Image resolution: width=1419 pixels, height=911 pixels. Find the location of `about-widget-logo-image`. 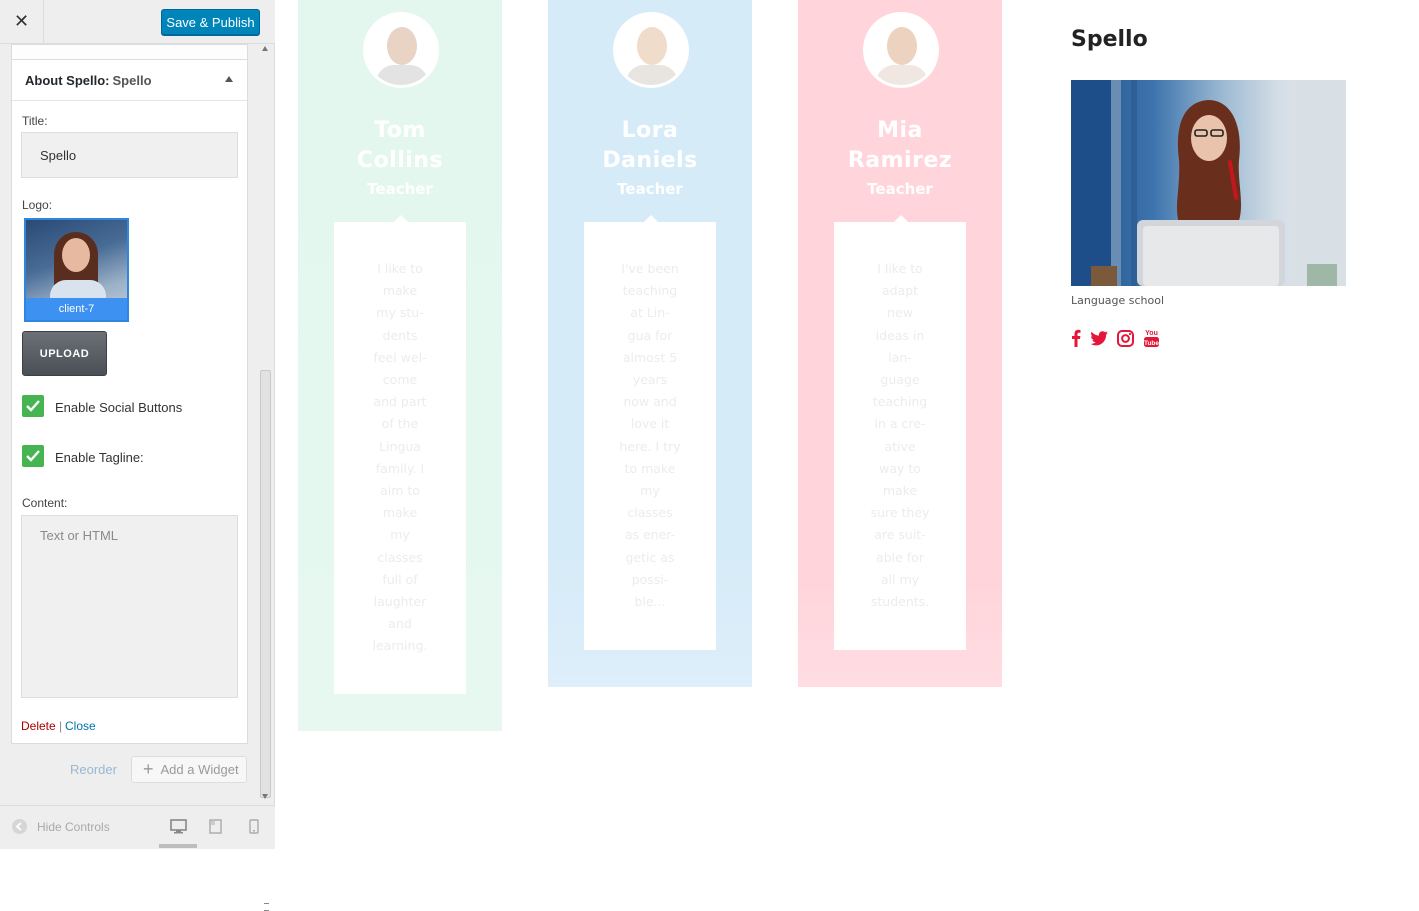

about-widget-logo-image is located at coordinates (1208, 183).